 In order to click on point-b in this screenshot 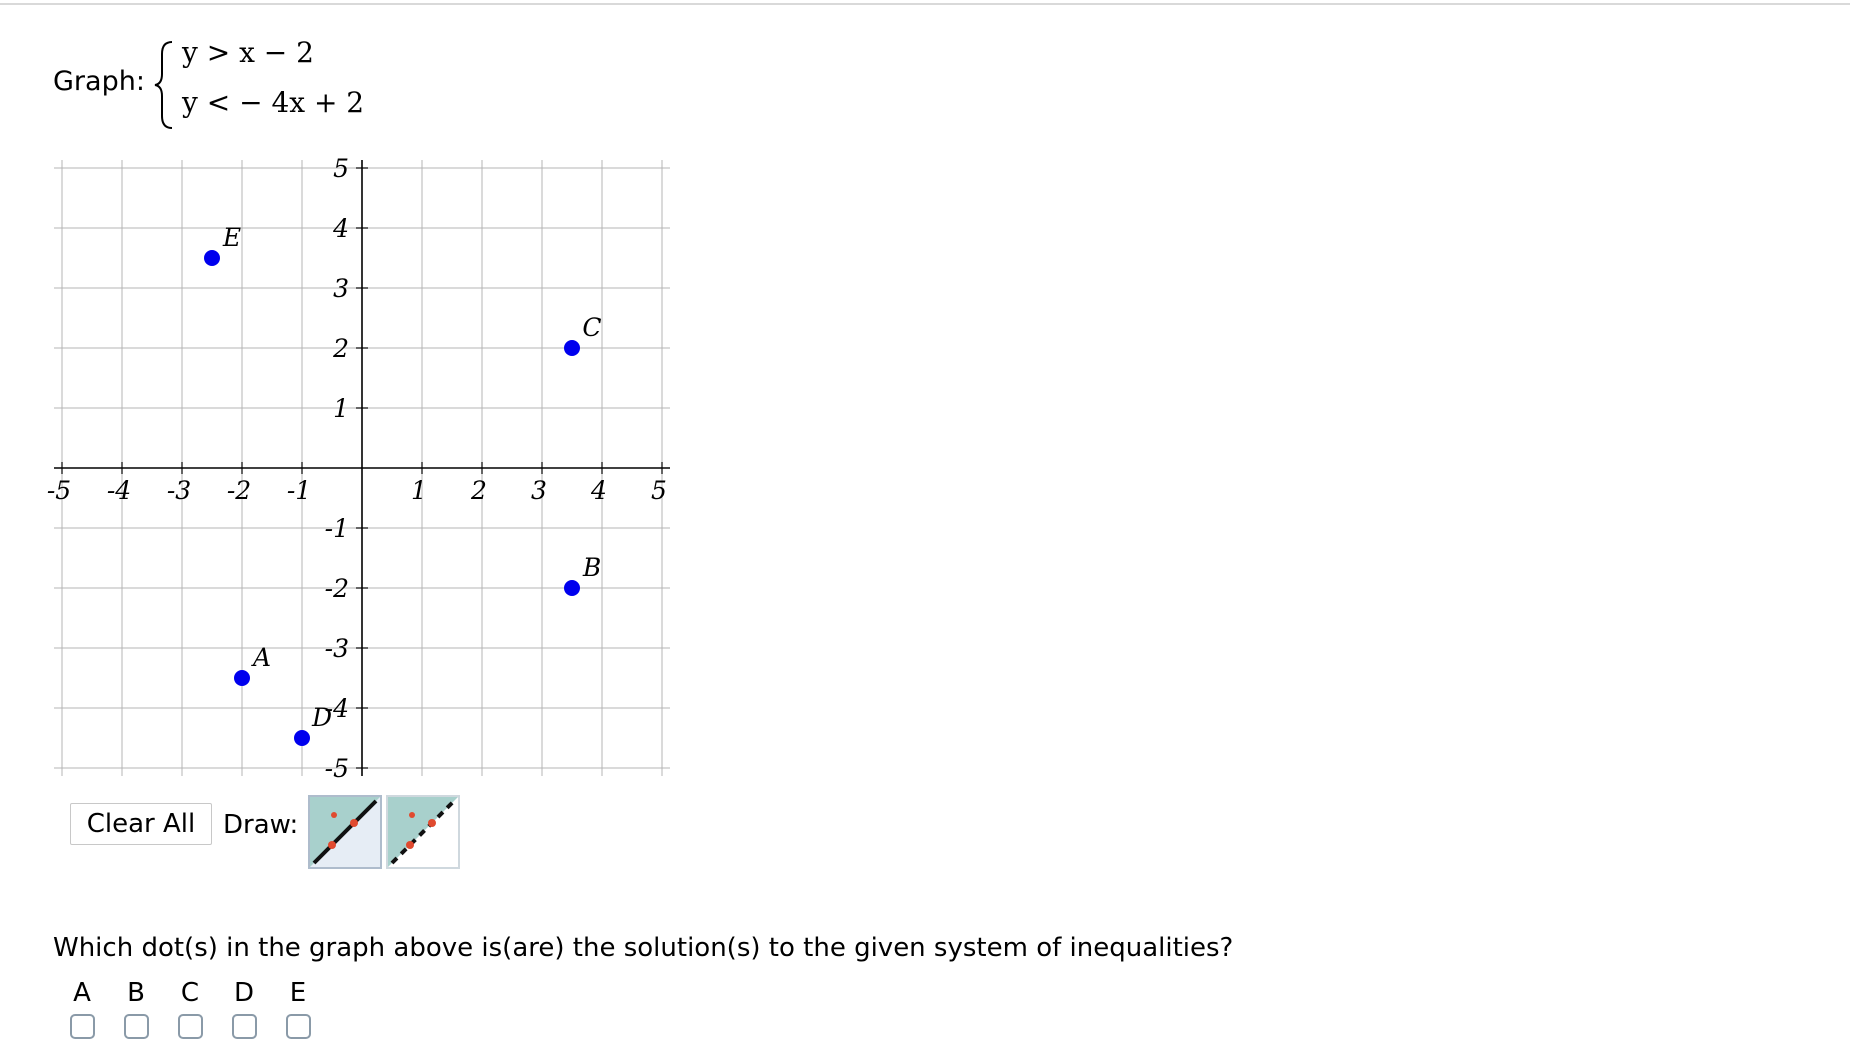, I will do `click(572, 588)`.